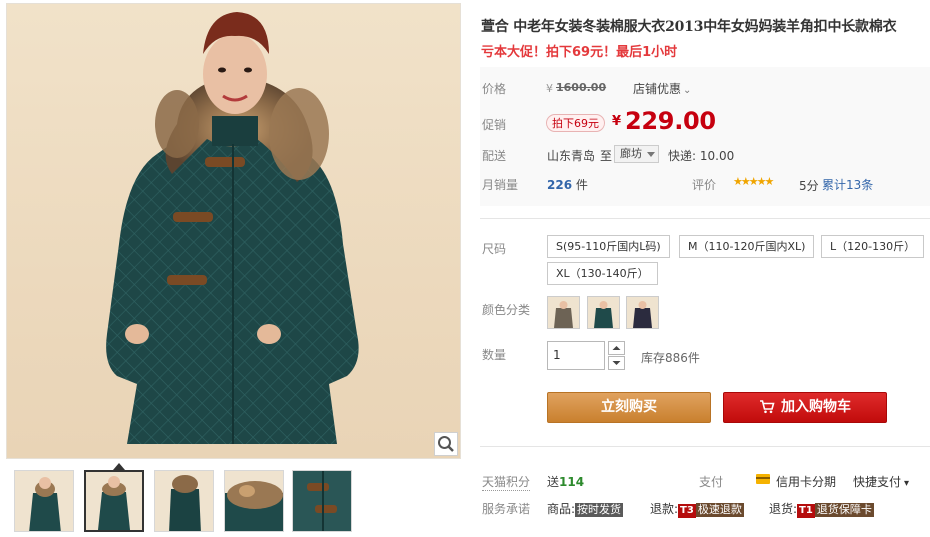 The height and width of the screenshot is (537, 930). Describe the element at coordinates (494, 125) in the screenshot. I see `promo-label: 促销` at that location.